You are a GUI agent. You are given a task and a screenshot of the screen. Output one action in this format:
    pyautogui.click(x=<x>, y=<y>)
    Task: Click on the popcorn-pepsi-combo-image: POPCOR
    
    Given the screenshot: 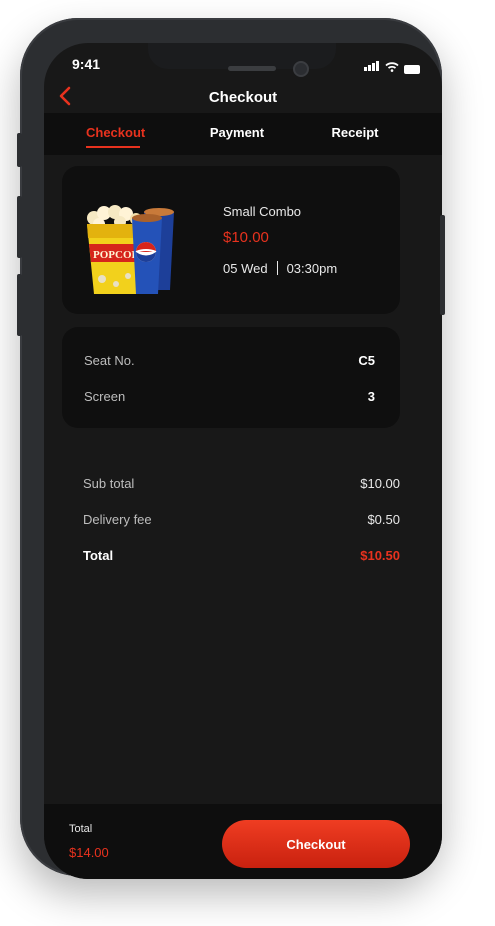 What is the action you would take?
    pyautogui.click(x=130, y=249)
    